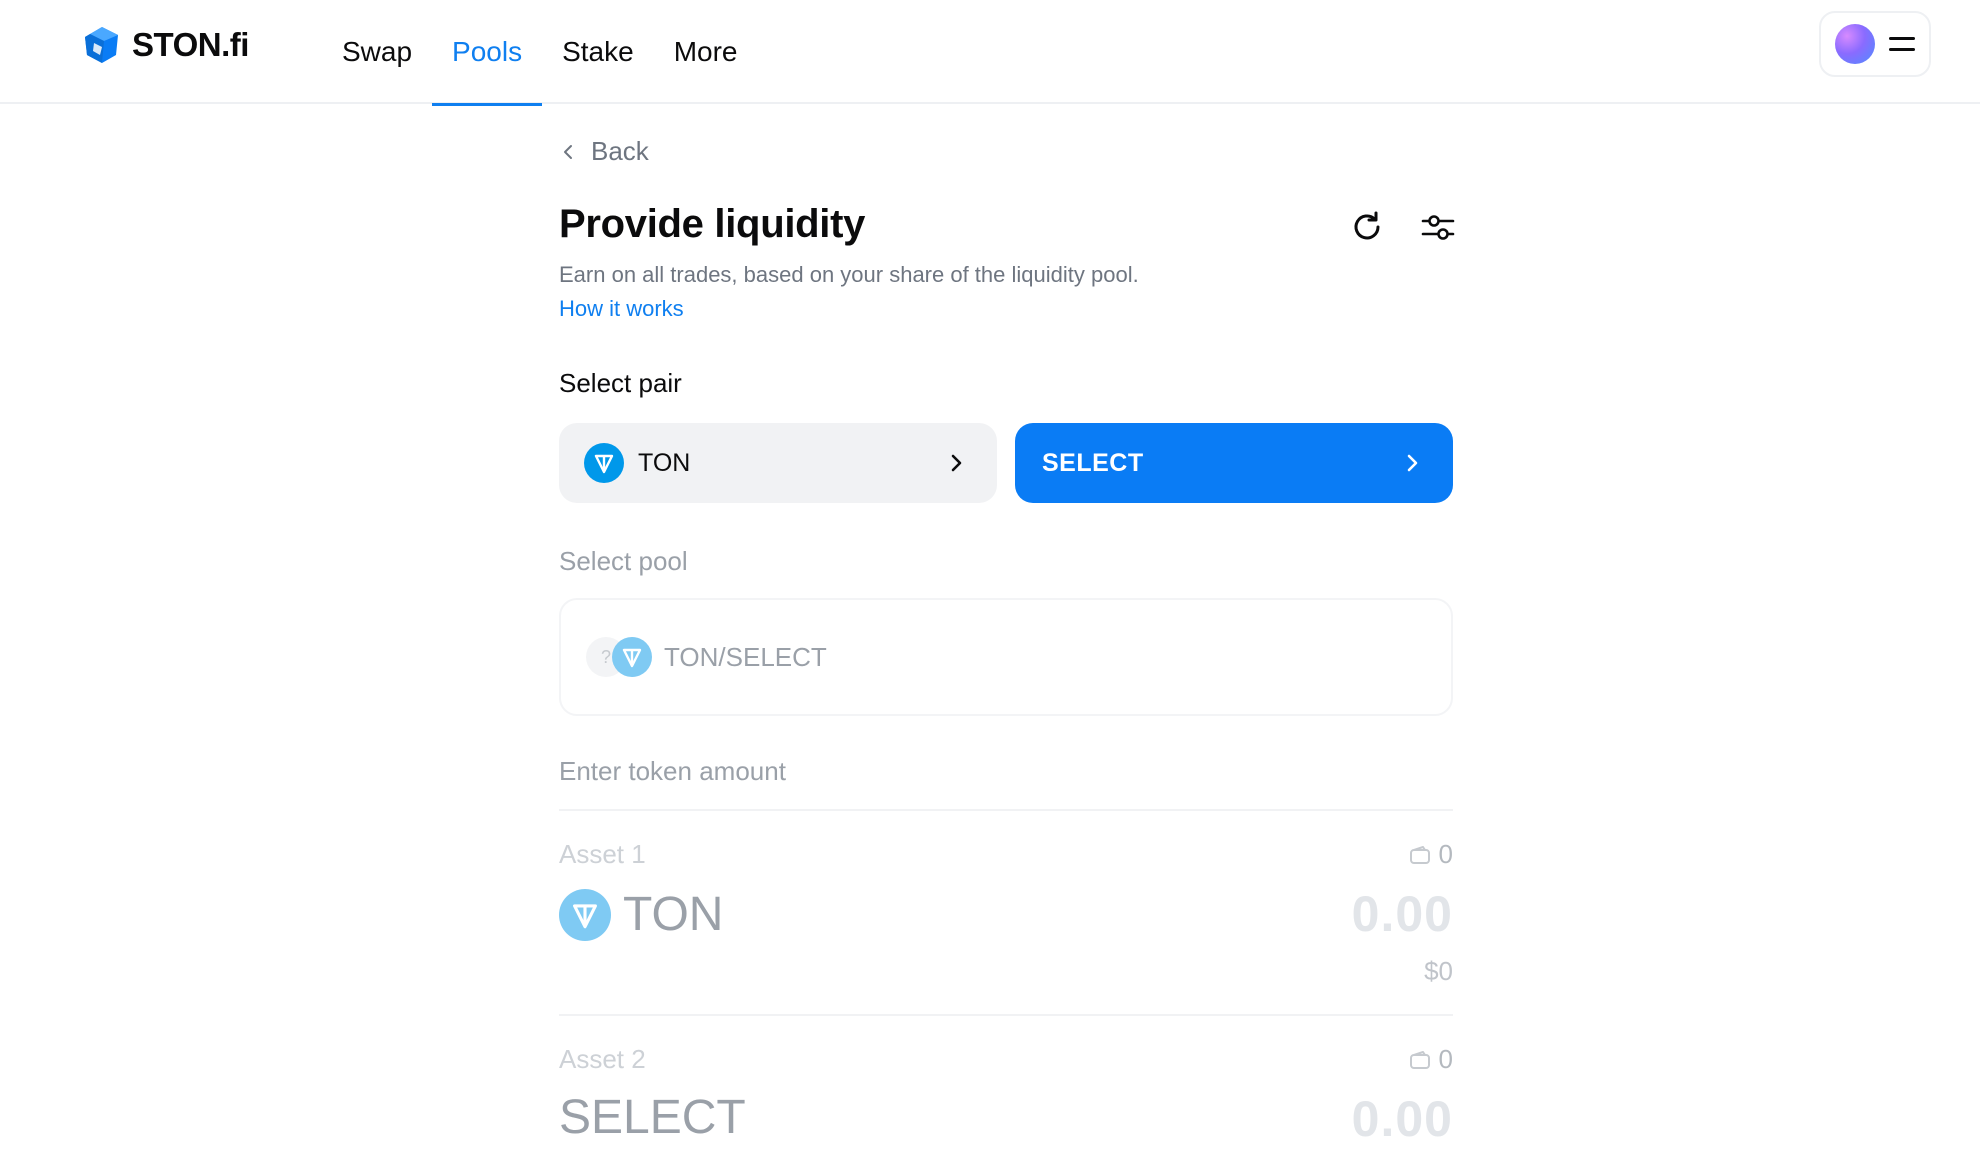  What do you see at coordinates (101, 45) in the screenshot?
I see `ston-logo-icon` at bounding box center [101, 45].